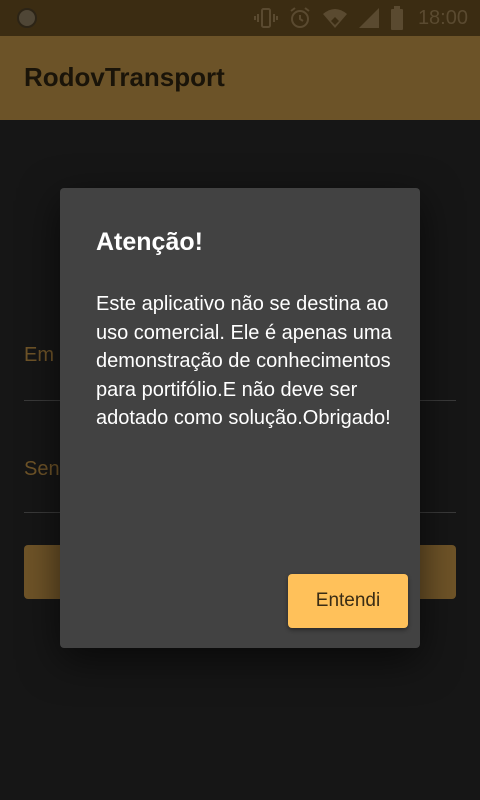  What do you see at coordinates (348, 601) in the screenshot?
I see `entendi-button: Entendi` at bounding box center [348, 601].